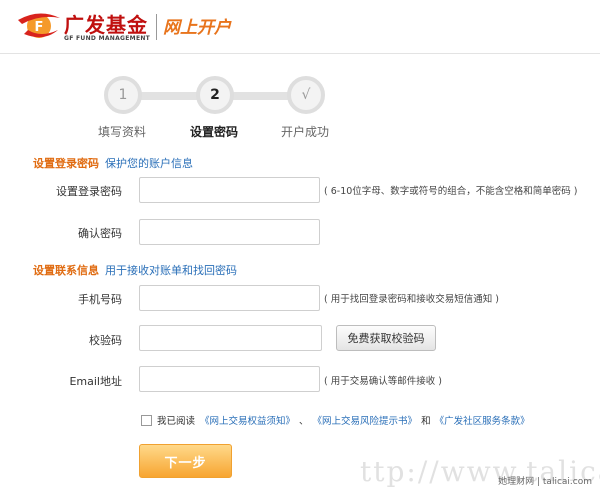 Image resolution: width=600 pixels, height=493 pixels. Describe the element at coordinates (66, 270) in the screenshot. I see `contact-section-title: 设置联系信息` at that location.